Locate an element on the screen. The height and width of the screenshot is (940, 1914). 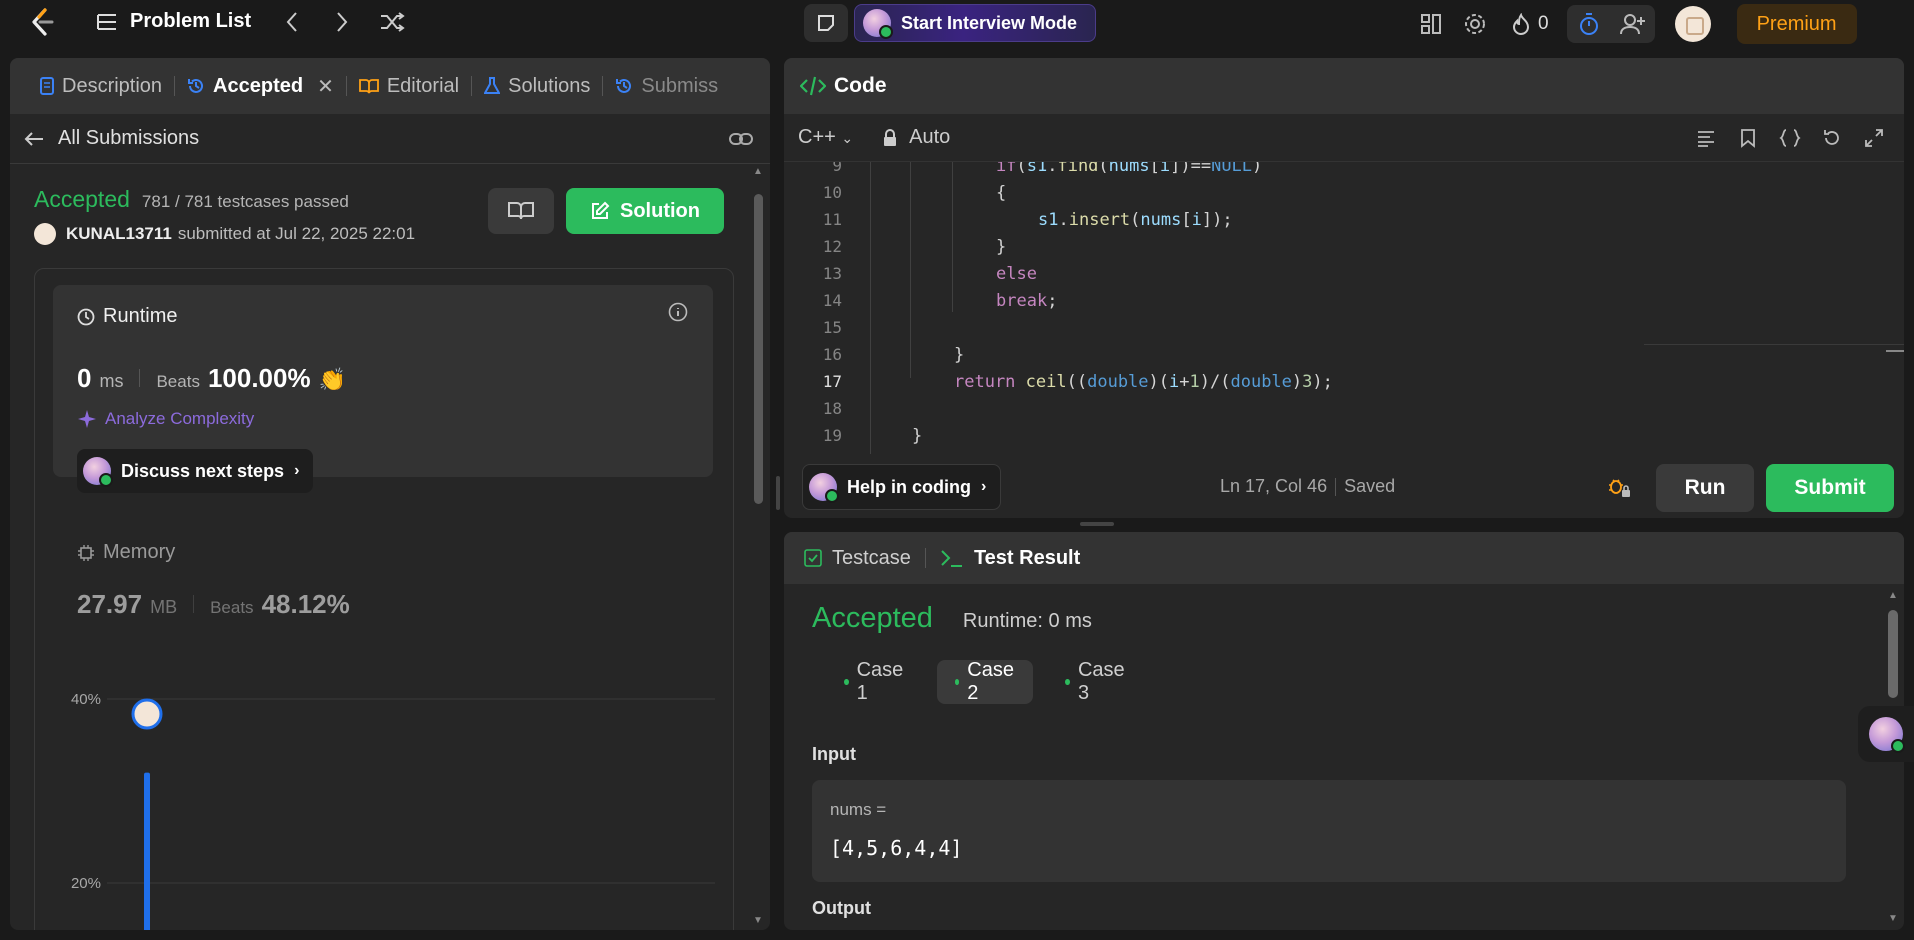
discuss-next-steps-button: Discuss next steps › is located at coordinates (195, 471).